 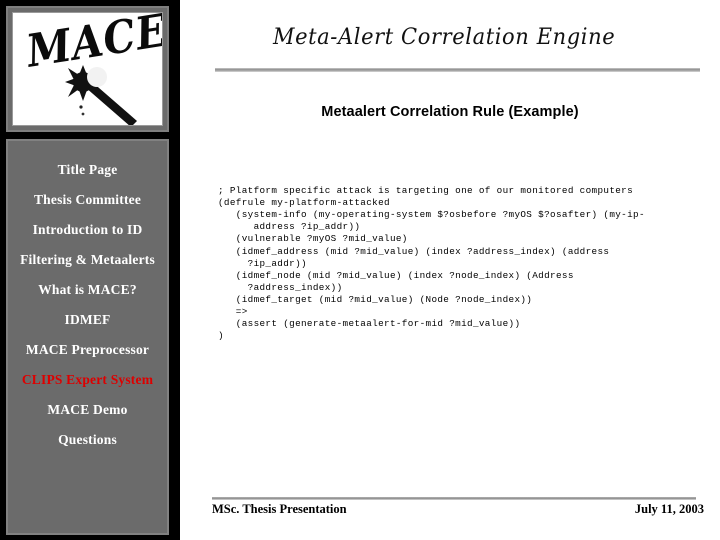 I want to click on sidebar-item-mace-demo: MACE Demo, so click(x=87, y=410).